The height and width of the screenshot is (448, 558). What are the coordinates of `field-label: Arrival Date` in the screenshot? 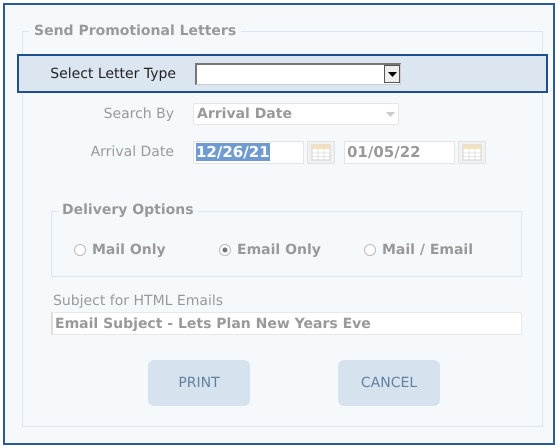 It's located at (132, 152).